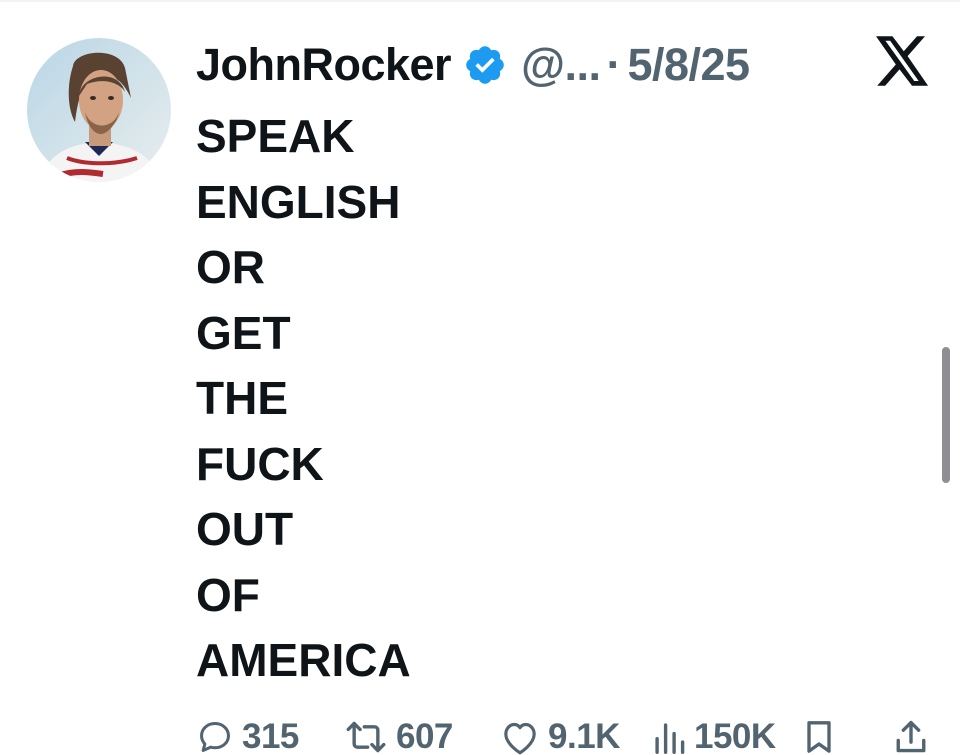  I want to click on bookmark-icon, so click(819, 736).